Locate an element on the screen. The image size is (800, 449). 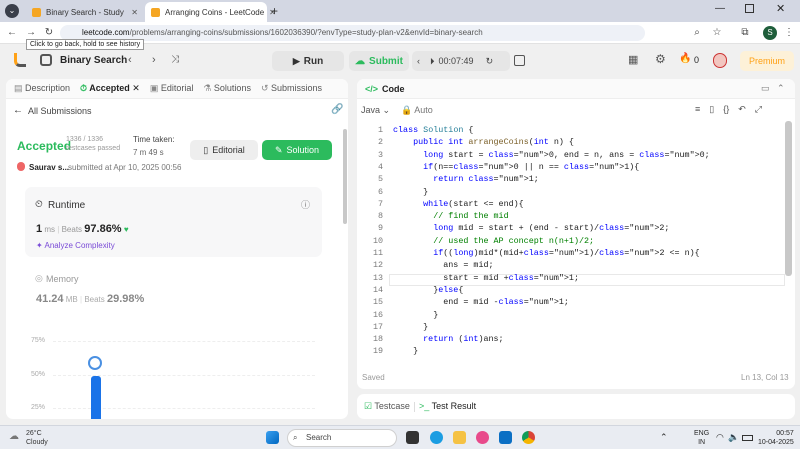
bookmark-icon: ▯ is located at coordinates (711, 109).